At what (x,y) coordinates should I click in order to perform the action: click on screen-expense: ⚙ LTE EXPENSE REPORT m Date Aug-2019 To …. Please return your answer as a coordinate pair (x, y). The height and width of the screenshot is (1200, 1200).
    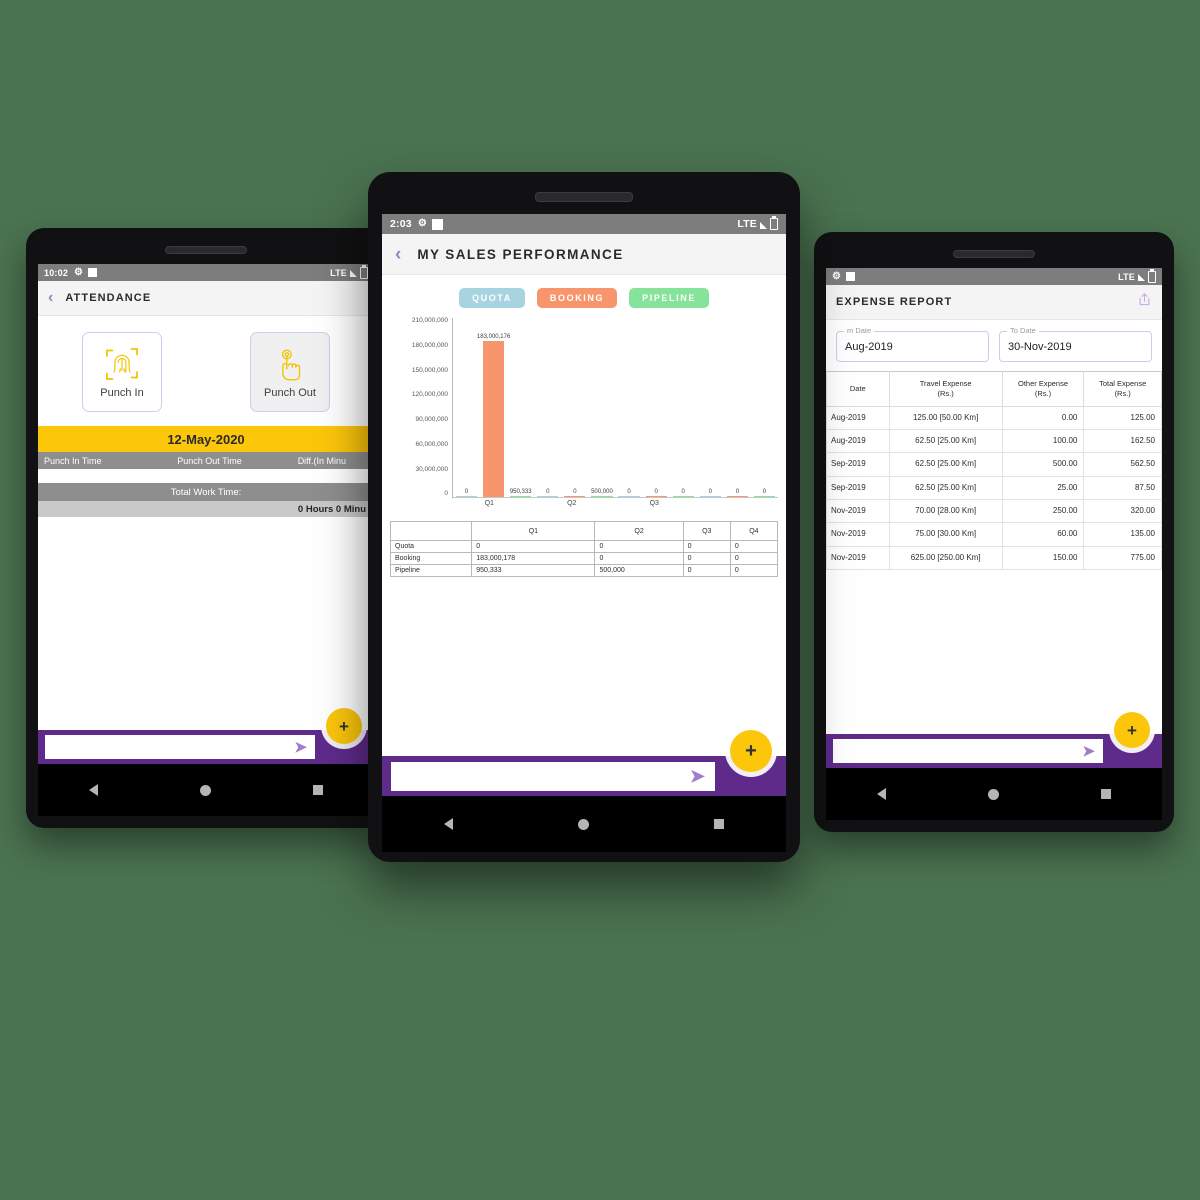
    Looking at the image, I should click on (994, 518).